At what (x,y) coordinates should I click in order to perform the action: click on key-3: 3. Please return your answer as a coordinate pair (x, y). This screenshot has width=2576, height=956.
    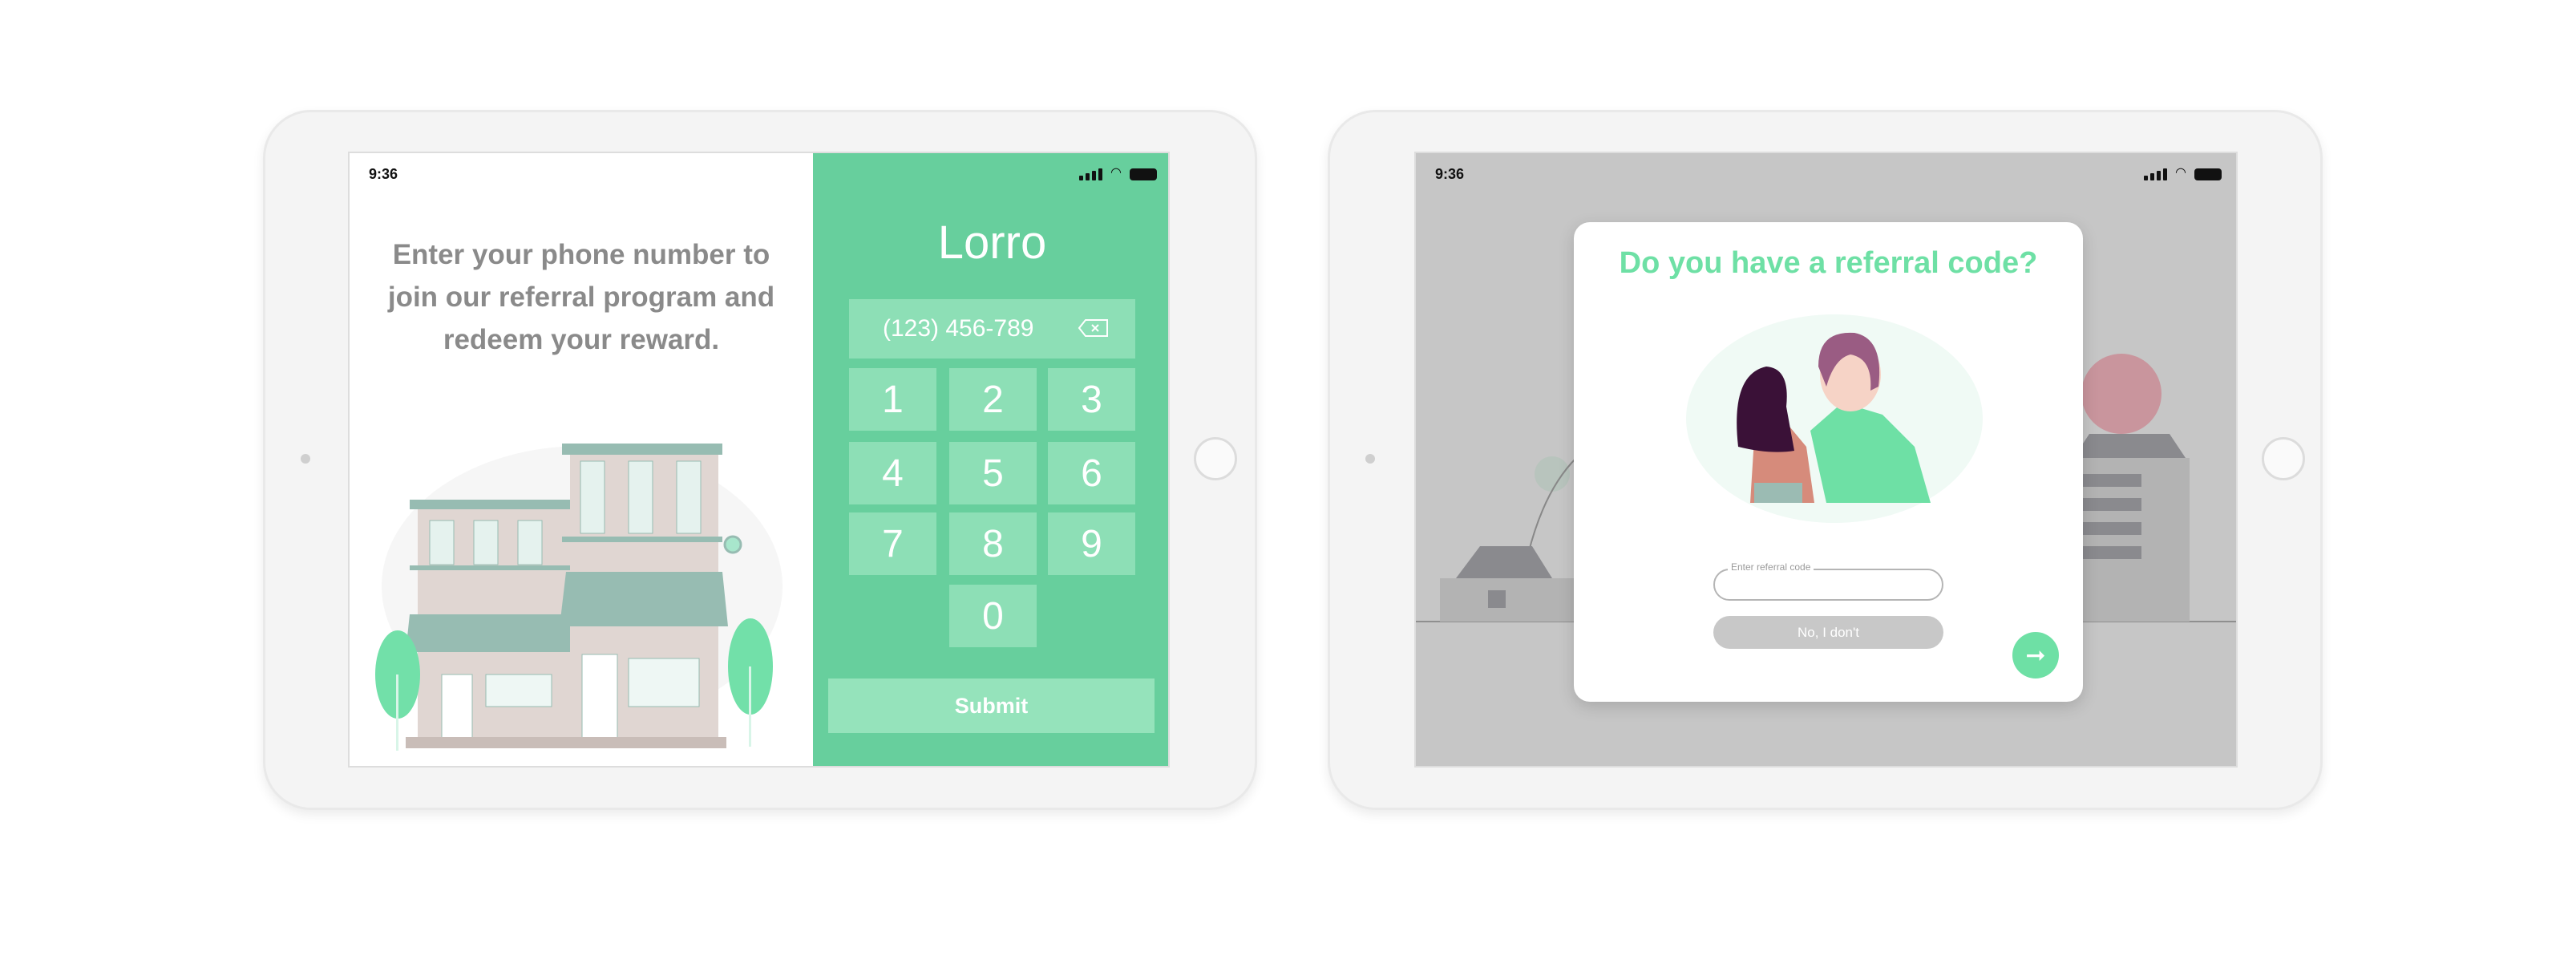
    Looking at the image, I should click on (1091, 400).